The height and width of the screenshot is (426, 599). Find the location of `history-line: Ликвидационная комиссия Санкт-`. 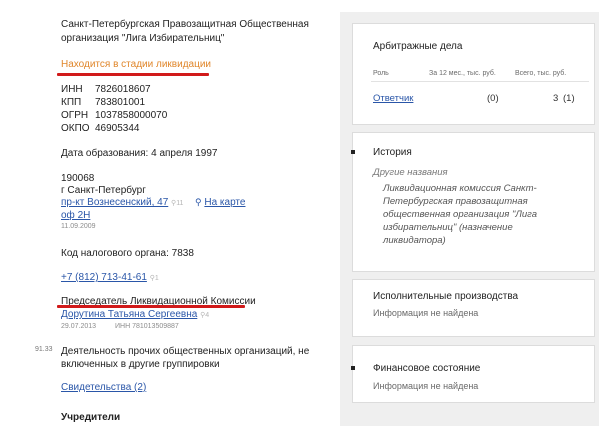

history-line: Ликвидационная комиссия Санкт- is located at coordinates (460, 188).